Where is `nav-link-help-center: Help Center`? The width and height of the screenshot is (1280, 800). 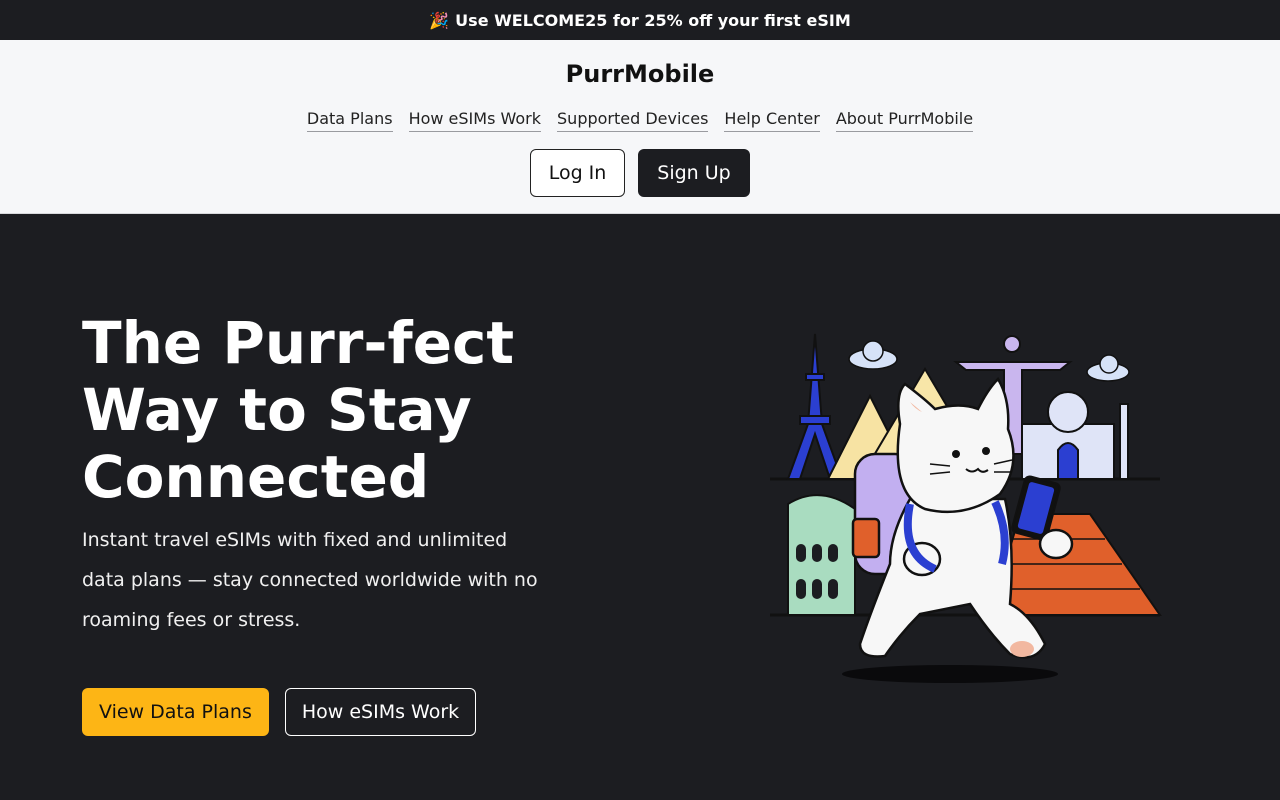 nav-link-help-center: Help Center is located at coordinates (772, 120).